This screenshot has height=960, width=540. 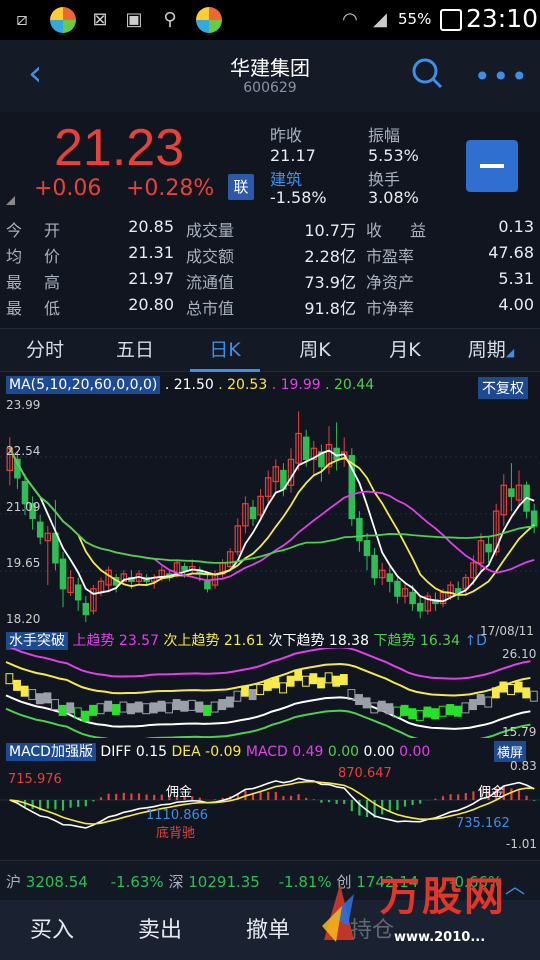 I want to click on sailor-extra: ↑D, so click(x=475, y=641).